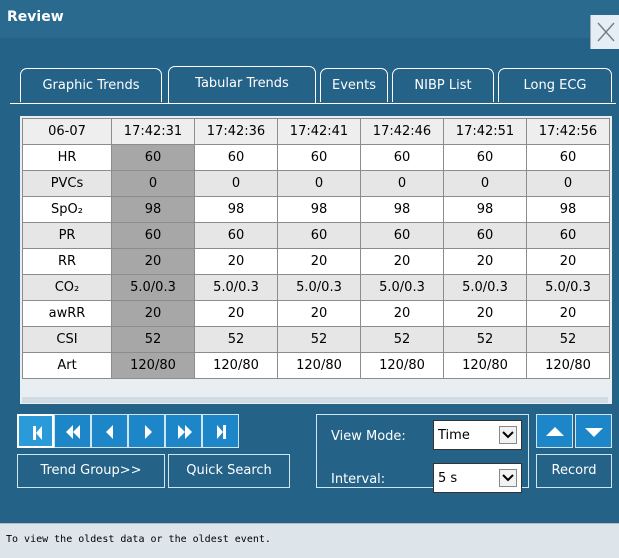 This screenshot has width=619, height=558. Describe the element at coordinates (604, 32) in the screenshot. I see `close-button` at that location.